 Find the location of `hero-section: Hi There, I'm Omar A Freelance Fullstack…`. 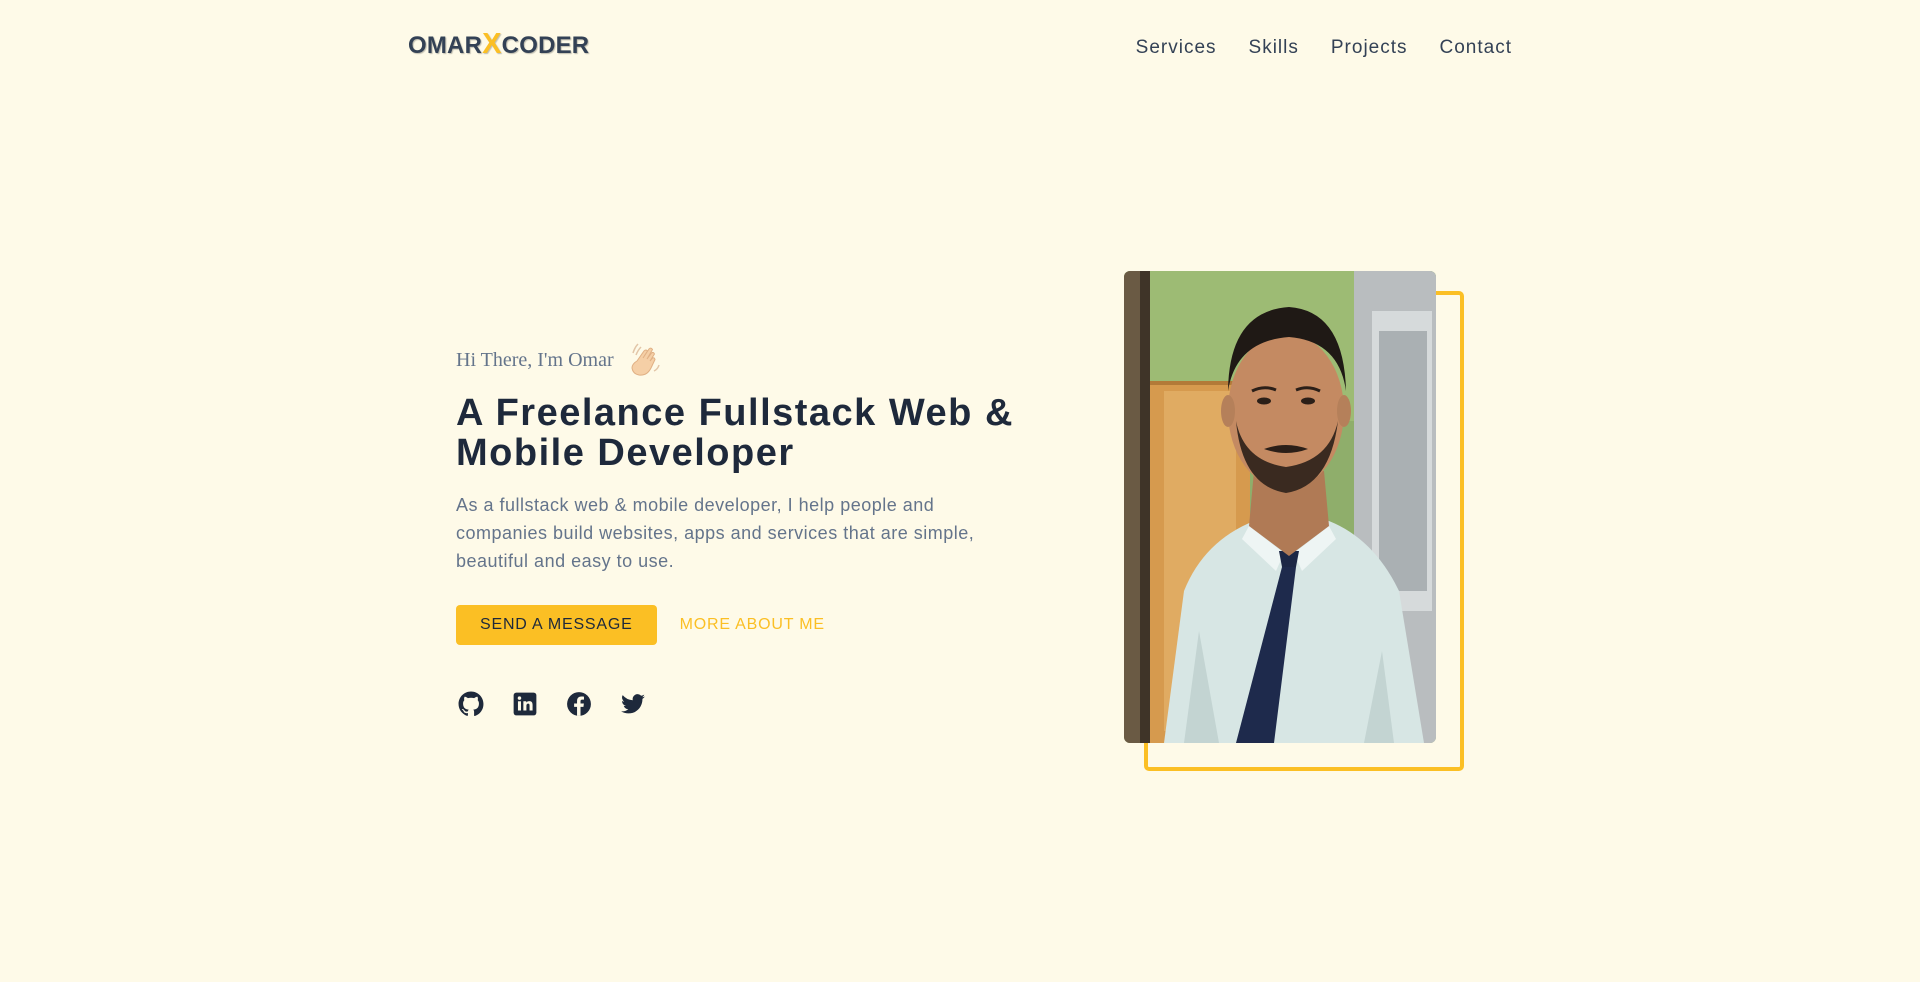

hero-section: Hi There, I'm Omar A Freelance Fullstack… is located at coordinates (736, 528).